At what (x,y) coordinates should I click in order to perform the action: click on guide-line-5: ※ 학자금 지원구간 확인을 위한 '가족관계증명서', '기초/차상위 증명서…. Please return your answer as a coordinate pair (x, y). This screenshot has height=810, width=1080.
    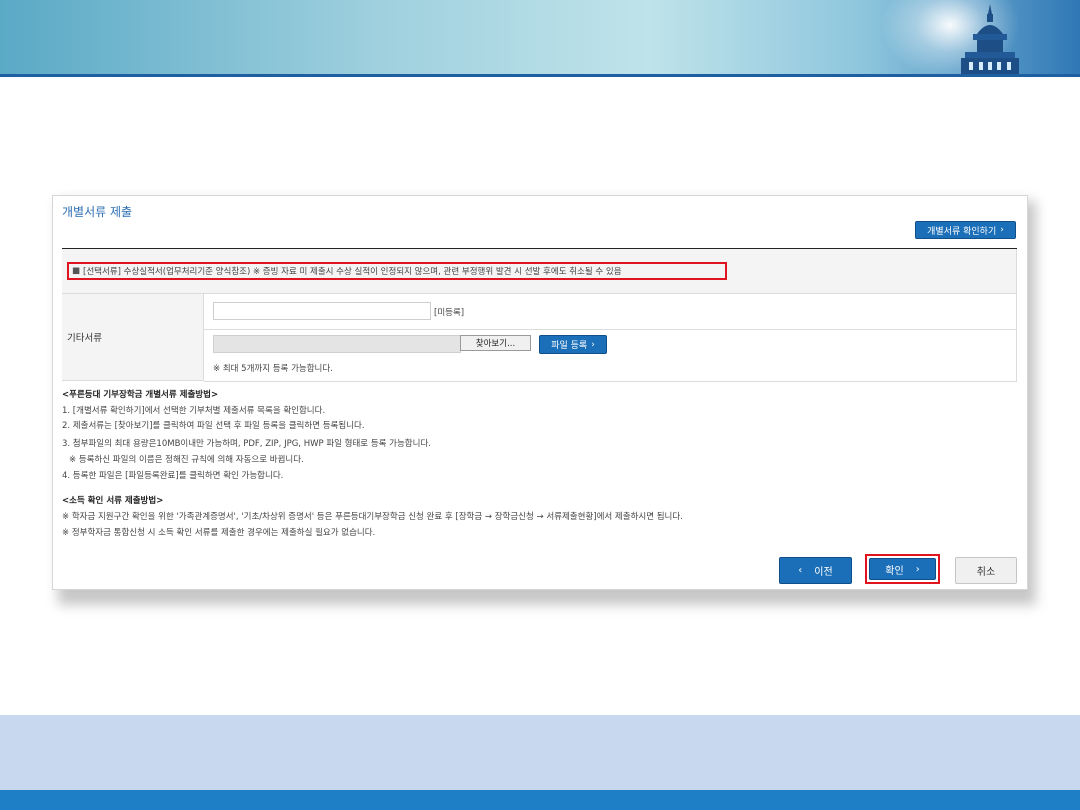
    Looking at the image, I should click on (372, 517).